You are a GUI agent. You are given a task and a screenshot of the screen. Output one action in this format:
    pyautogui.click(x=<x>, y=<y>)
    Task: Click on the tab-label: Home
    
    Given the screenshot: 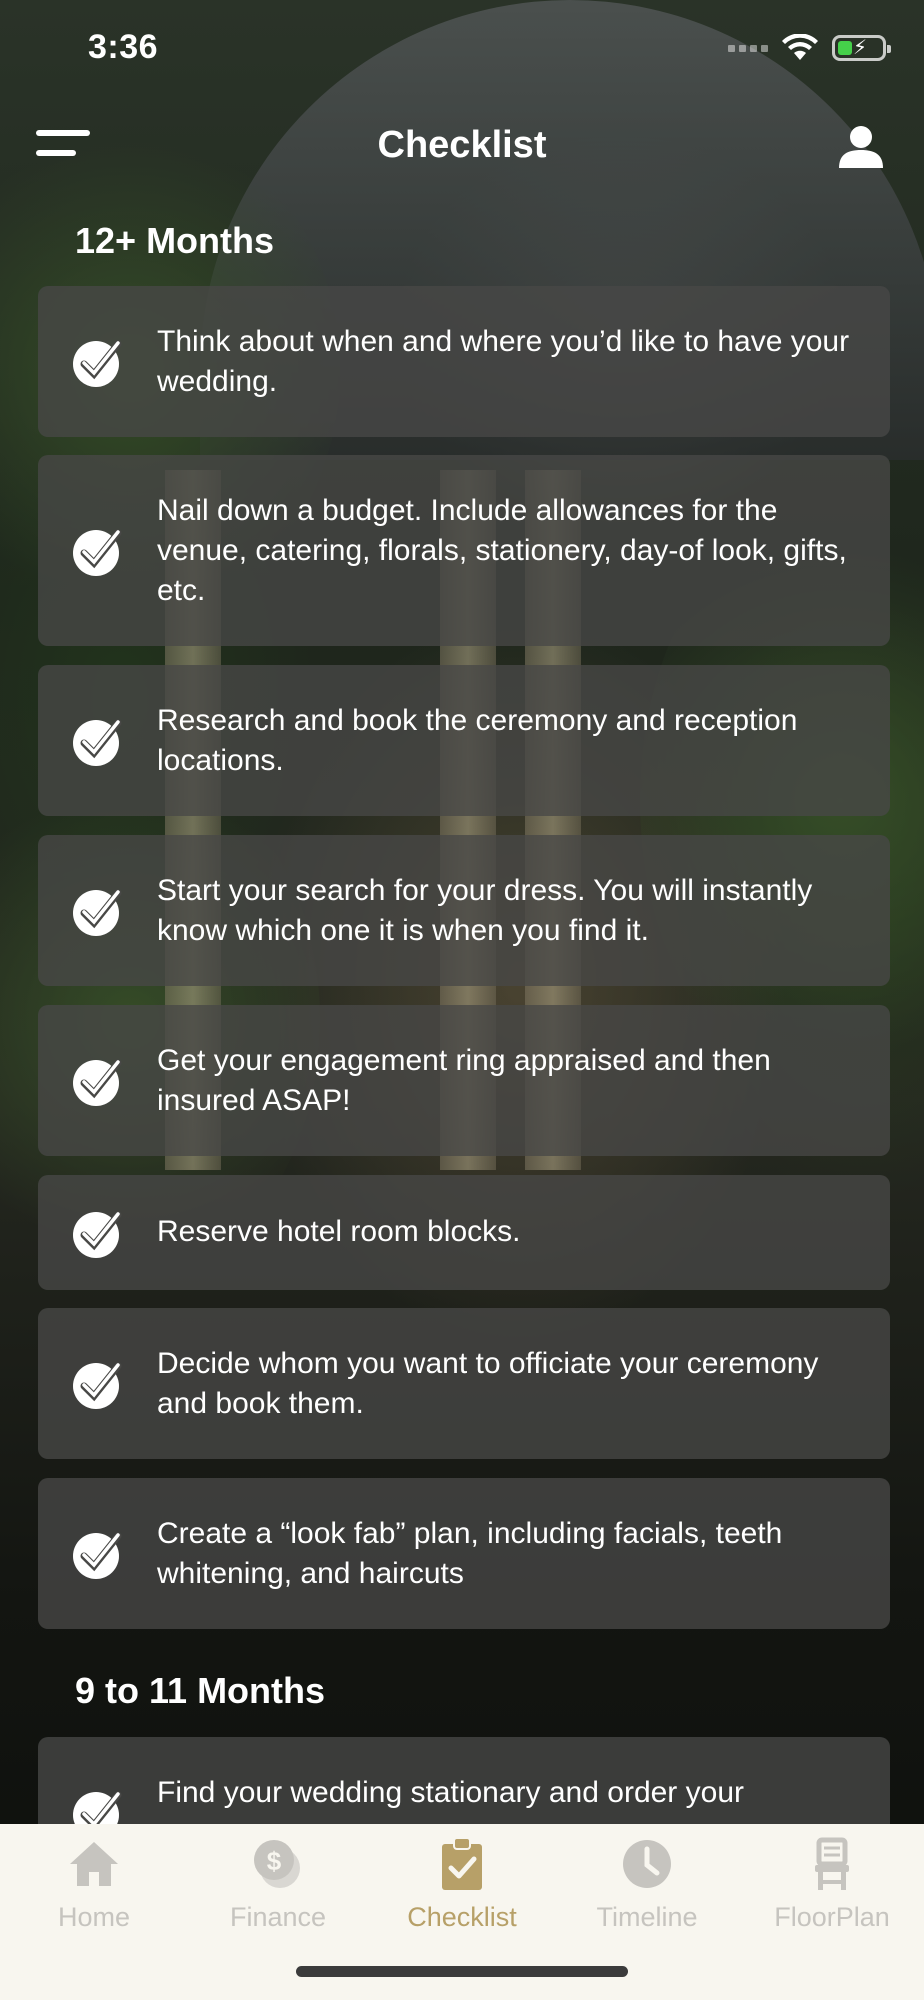 What is the action you would take?
    pyautogui.click(x=94, y=1917)
    